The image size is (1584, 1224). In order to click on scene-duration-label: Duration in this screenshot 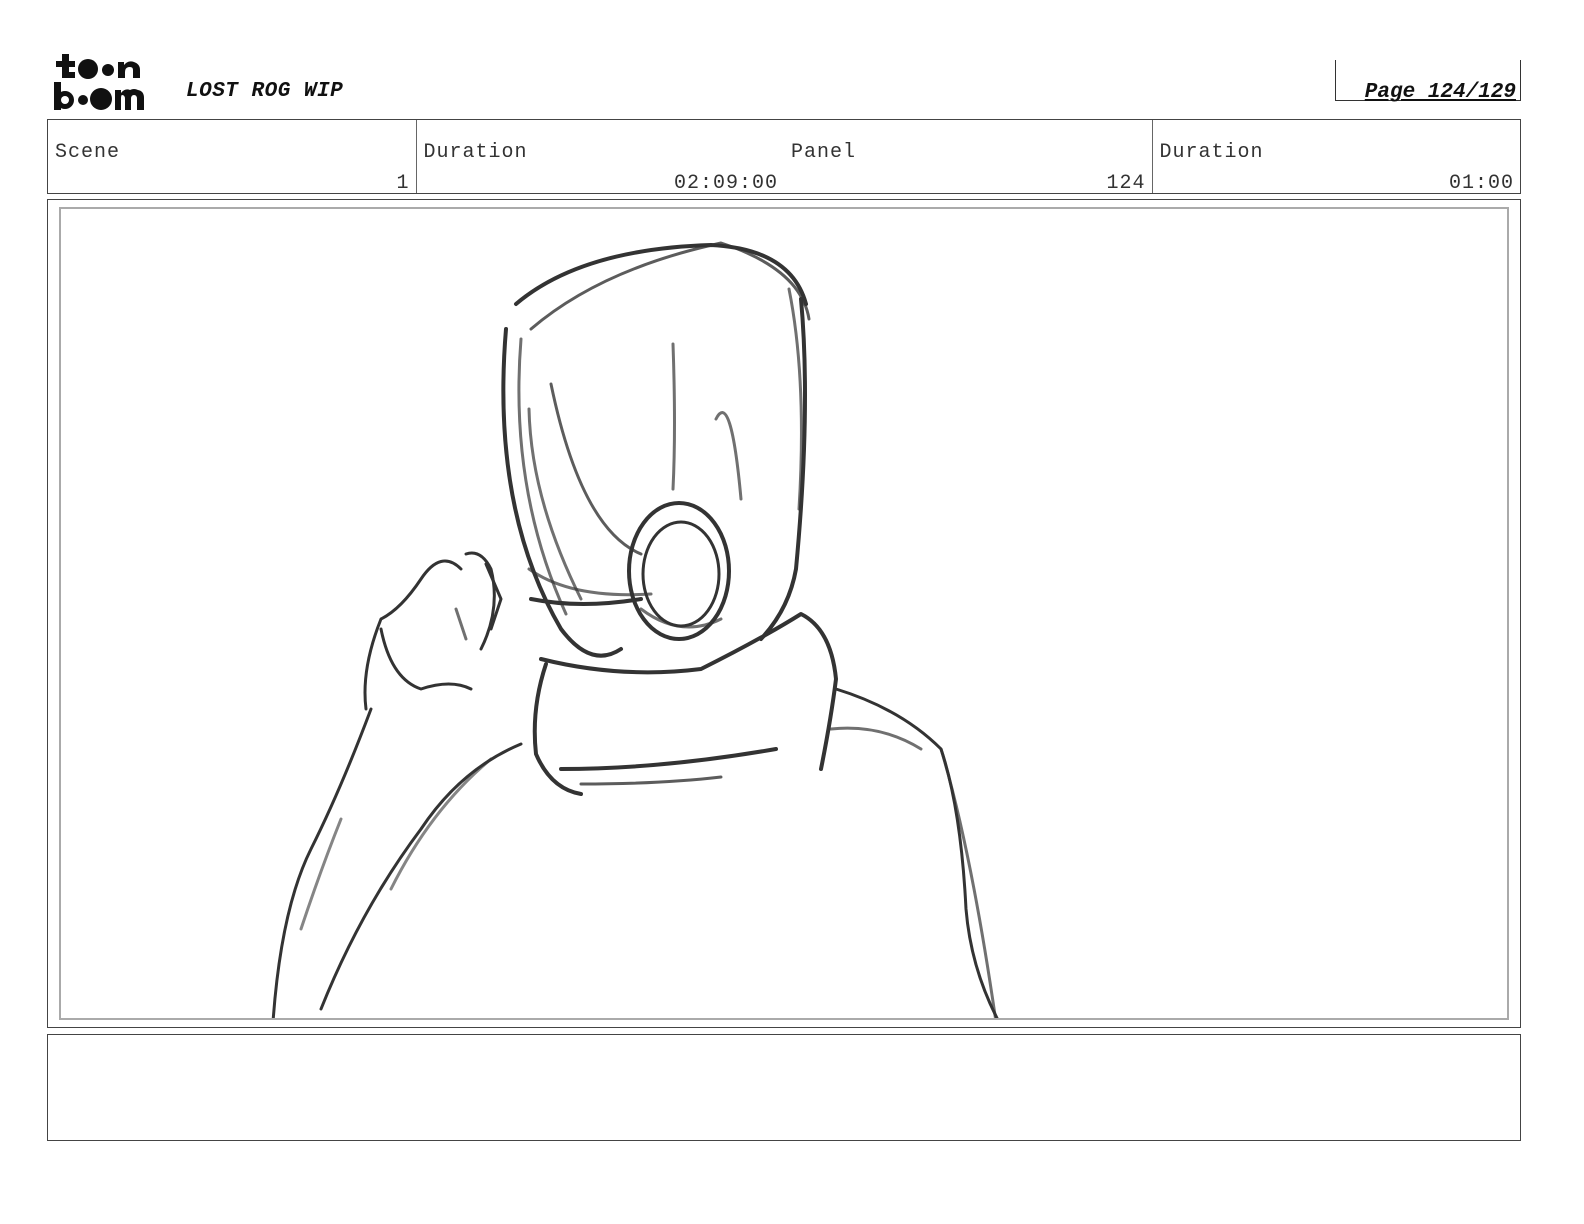, I will do `click(475, 152)`.